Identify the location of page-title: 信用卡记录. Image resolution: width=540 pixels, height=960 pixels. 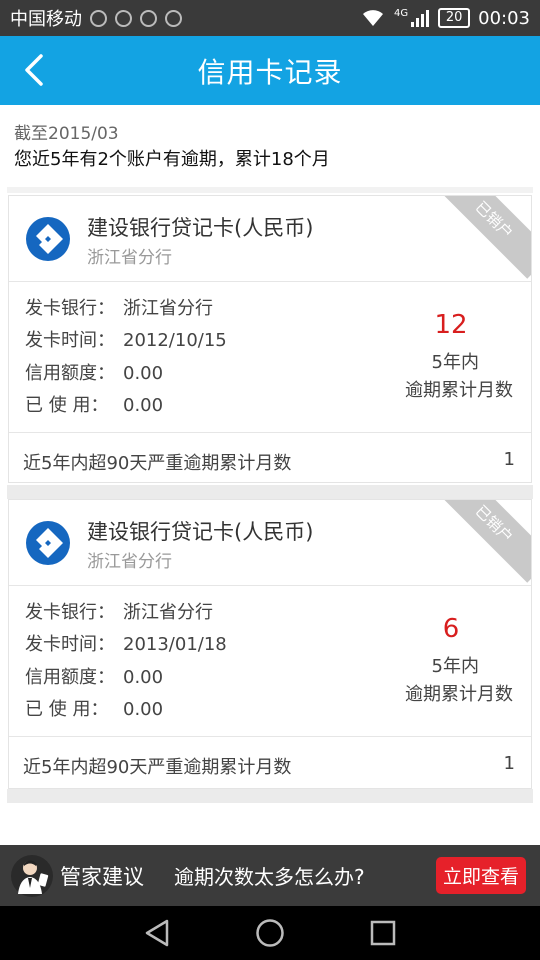
(270, 72).